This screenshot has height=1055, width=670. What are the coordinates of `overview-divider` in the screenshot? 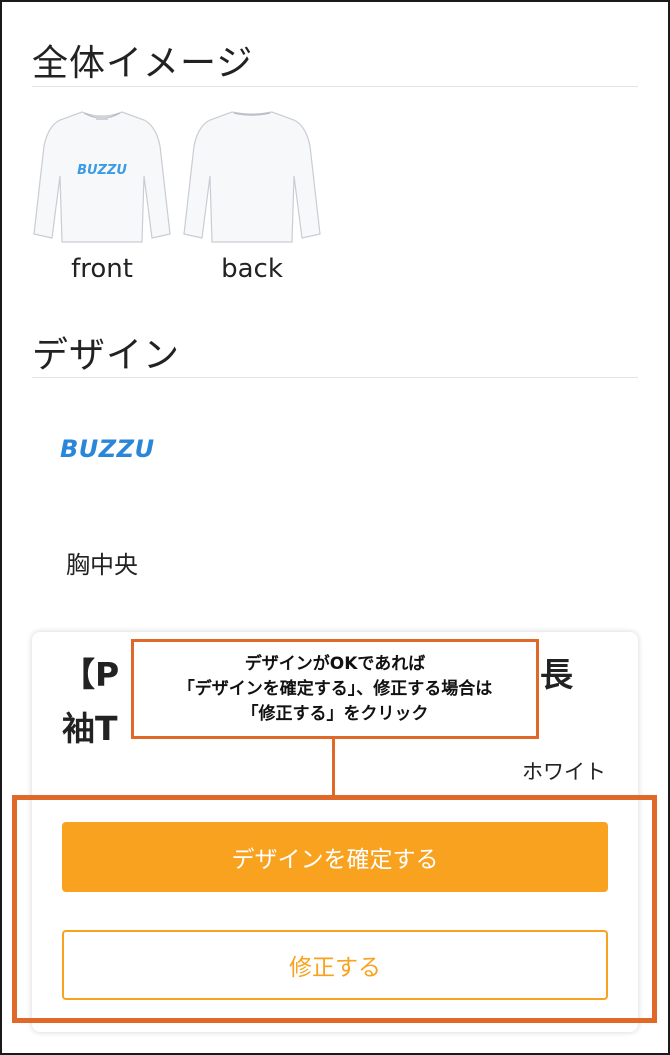 It's located at (335, 86).